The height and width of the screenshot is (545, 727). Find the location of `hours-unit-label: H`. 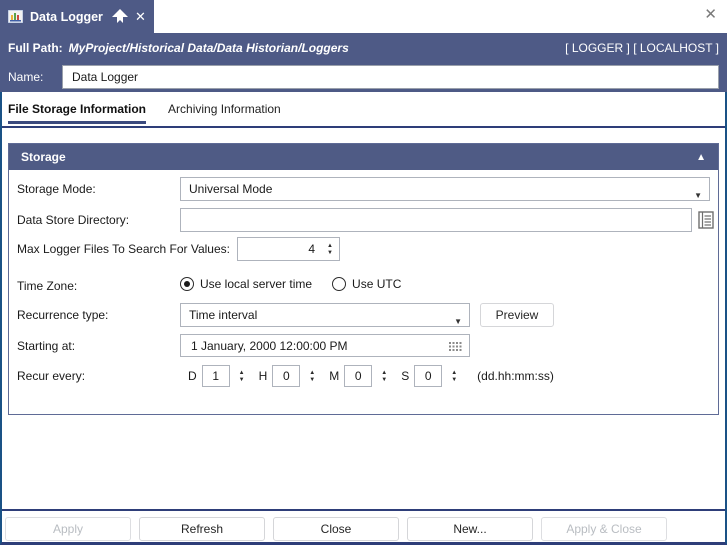

hours-unit-label: H is located at coordinates (263, 376).